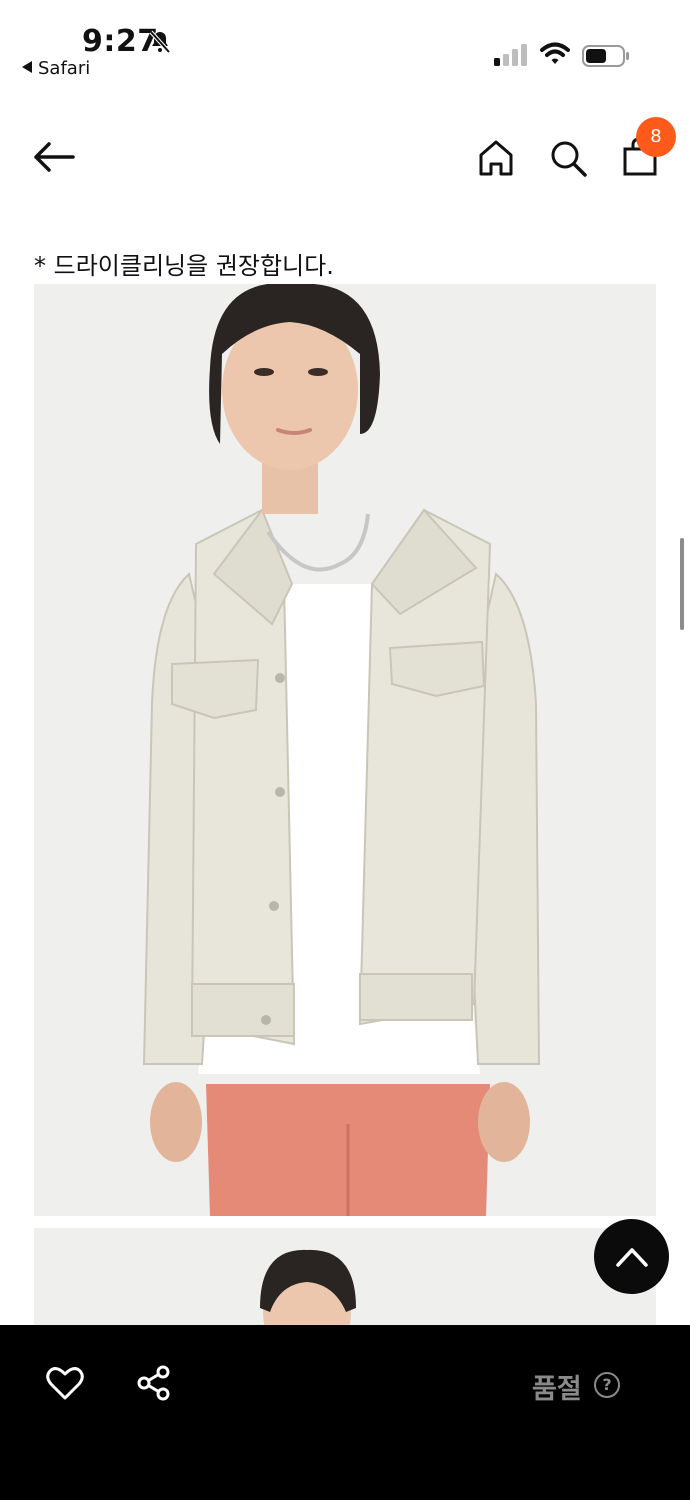 This screenshot has height=1500, width=690. I want to click on share-icon, so click(154, 1385).